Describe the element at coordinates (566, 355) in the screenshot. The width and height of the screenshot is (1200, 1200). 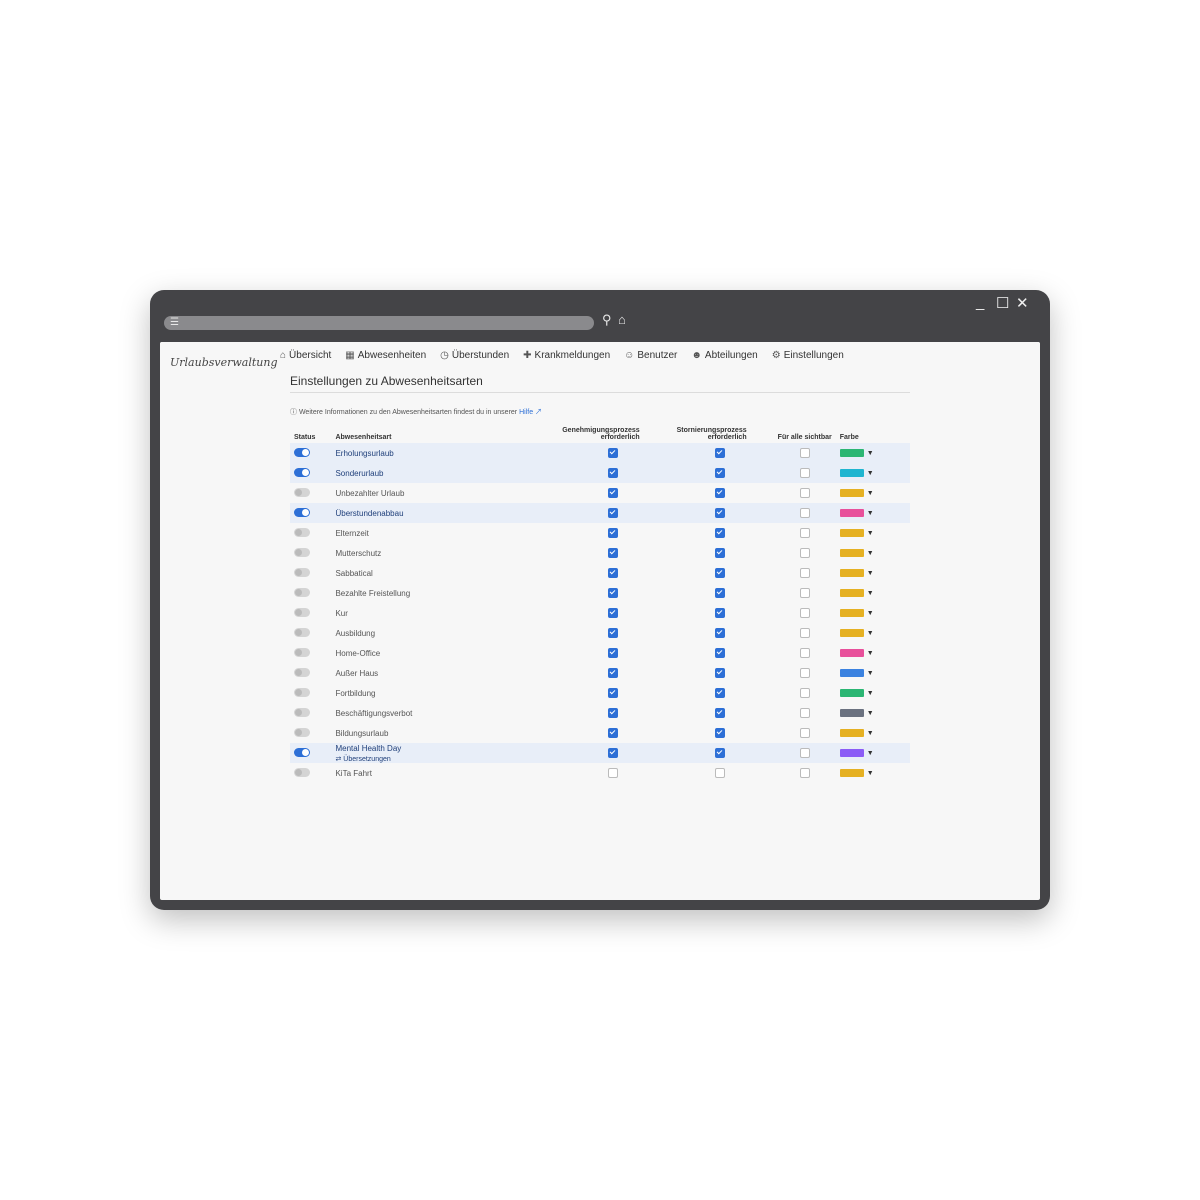
I see `nav-item-3: ✚ Krankmeldungen` at that location.